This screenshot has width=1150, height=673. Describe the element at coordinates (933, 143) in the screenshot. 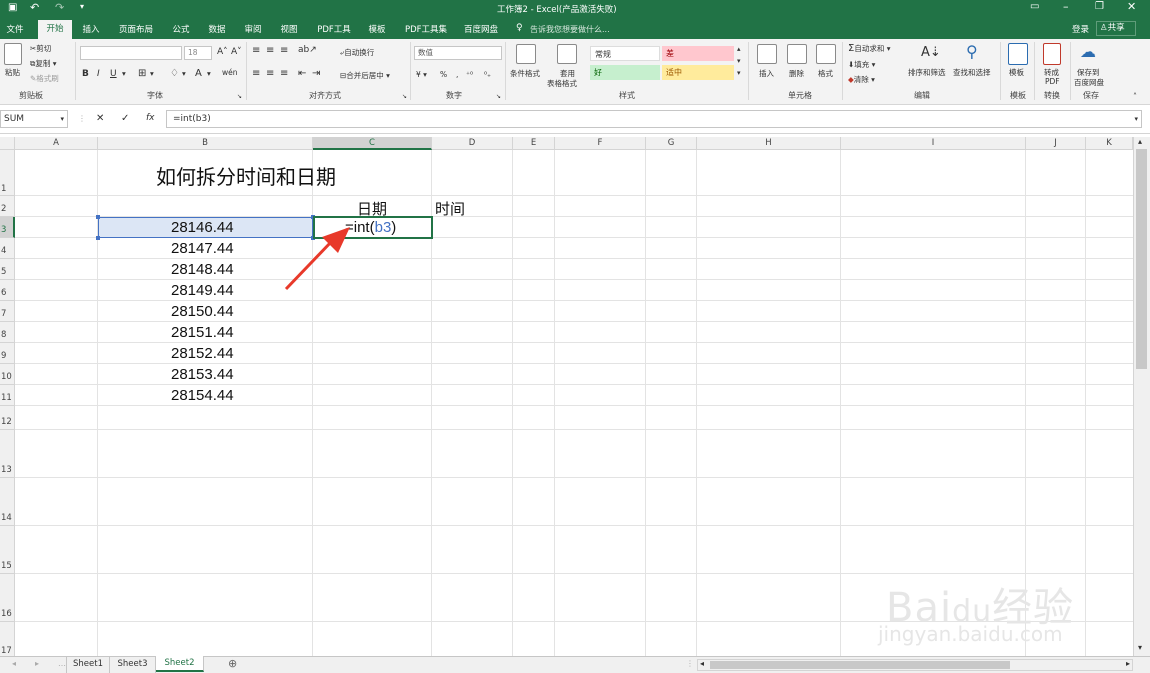

I see `col-header-i: I` at that location.